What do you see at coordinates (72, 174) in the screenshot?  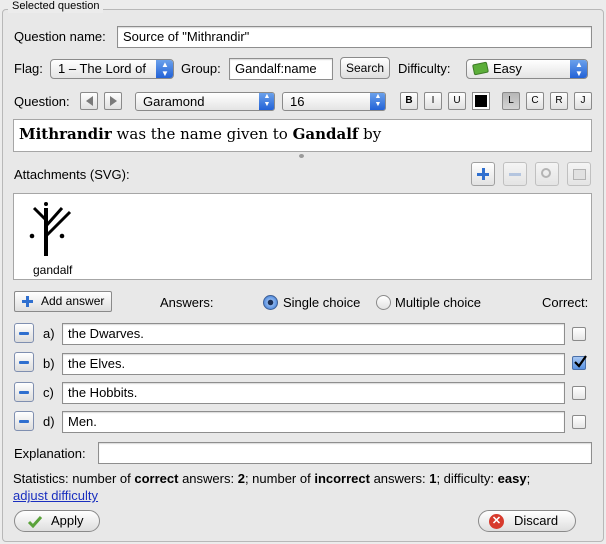 I see `attachments-label: Attachments (SVG):` at bounding box center [72, 174].